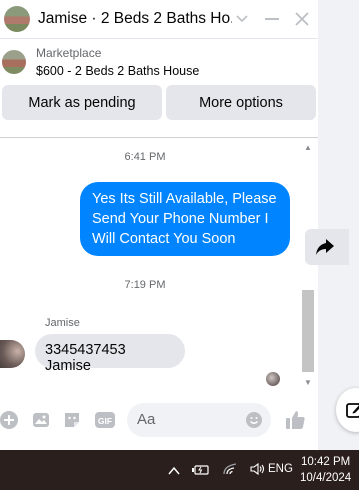  What do you see at coordinates (17, 19) in the screenshot?
I see `listing-avatar` at bounding box center [17, 19].